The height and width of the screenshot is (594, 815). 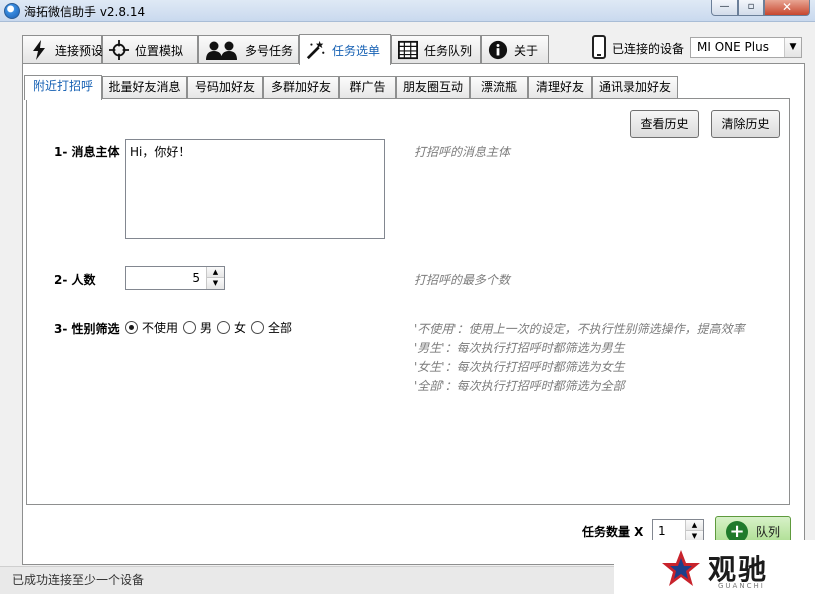 I want to click on count-stepper-buttons: ▲ ▼, so click(x=215, y=278).